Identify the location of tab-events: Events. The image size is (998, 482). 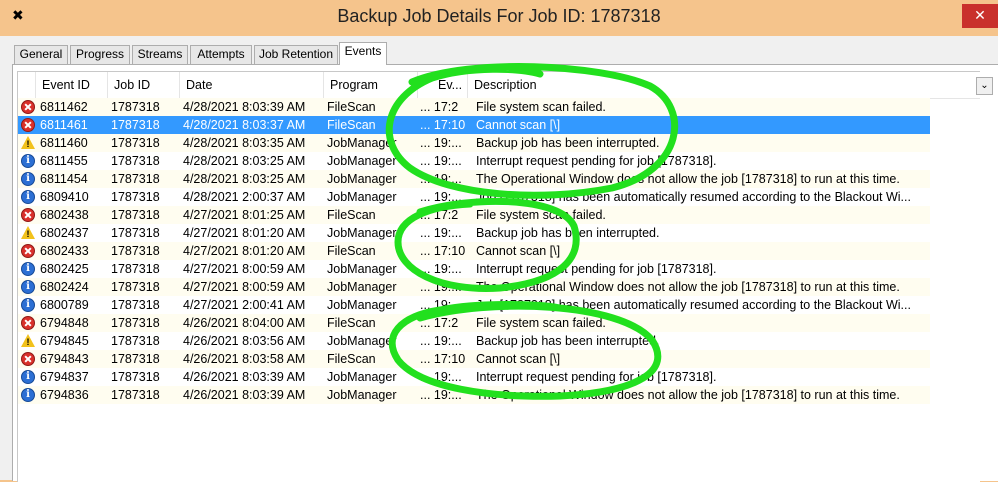
(363, 53).